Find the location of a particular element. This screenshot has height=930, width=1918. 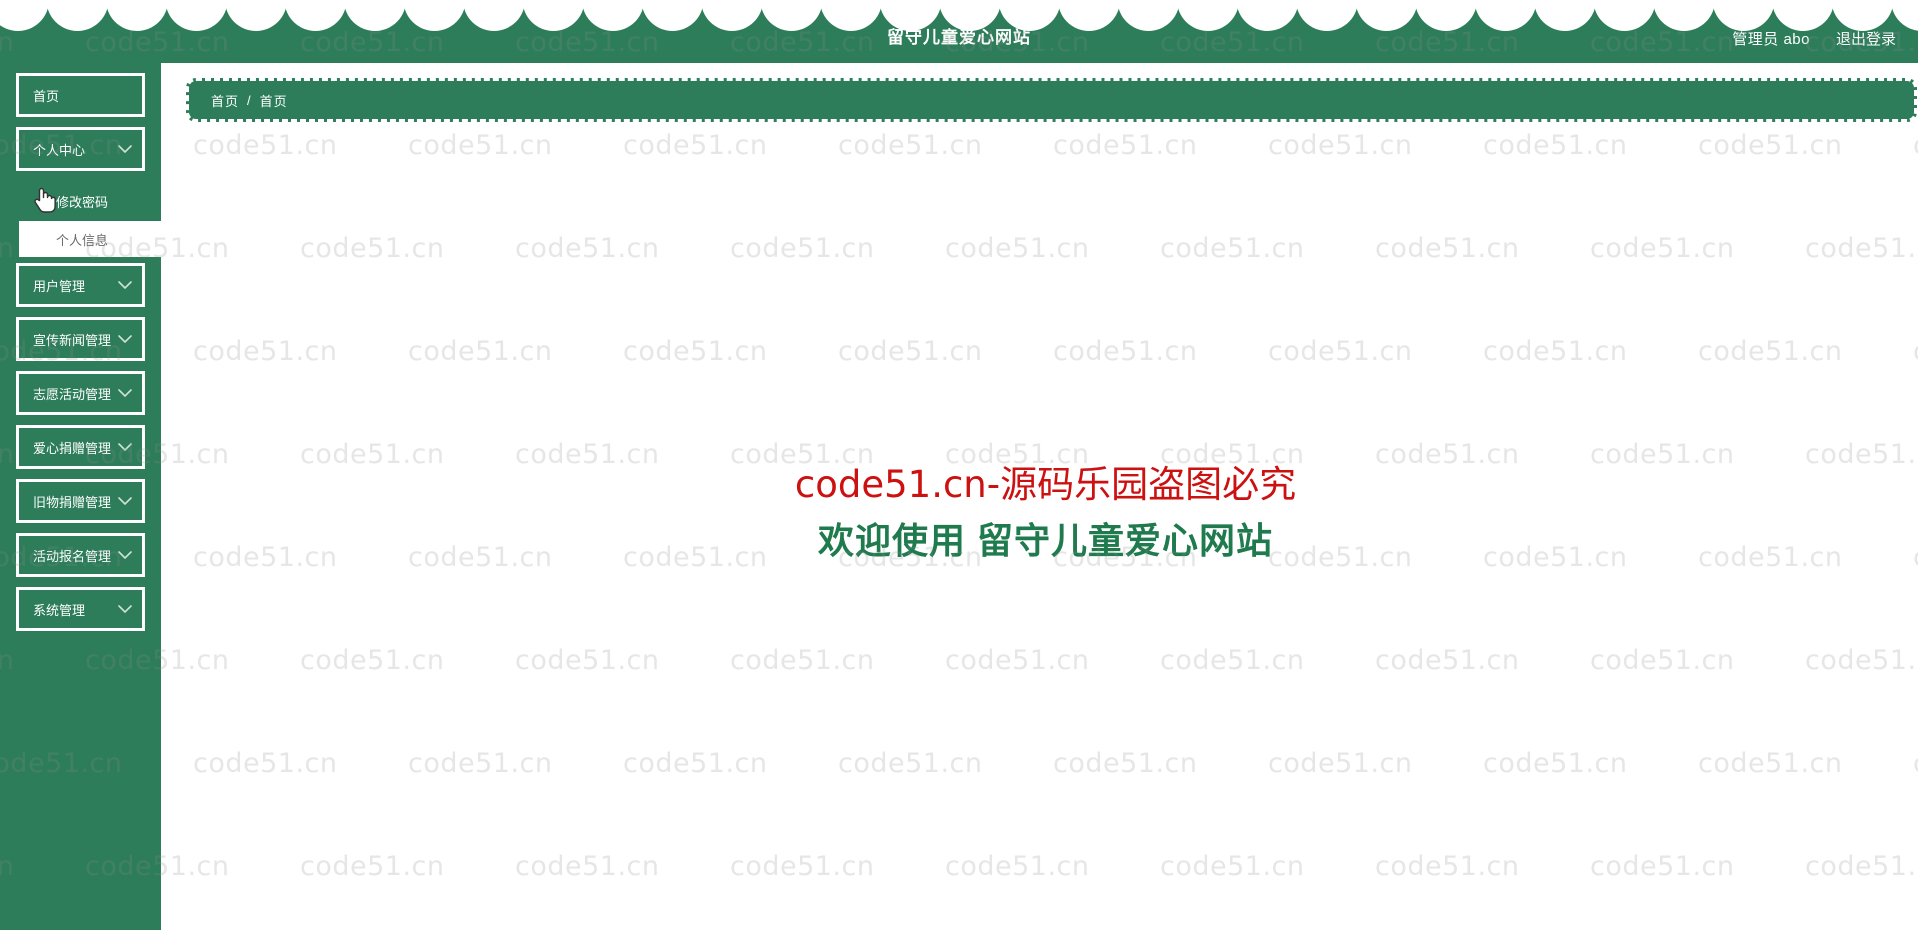

sidebar-item-system-management: 系统管理 is located at coordinates (80, 609).